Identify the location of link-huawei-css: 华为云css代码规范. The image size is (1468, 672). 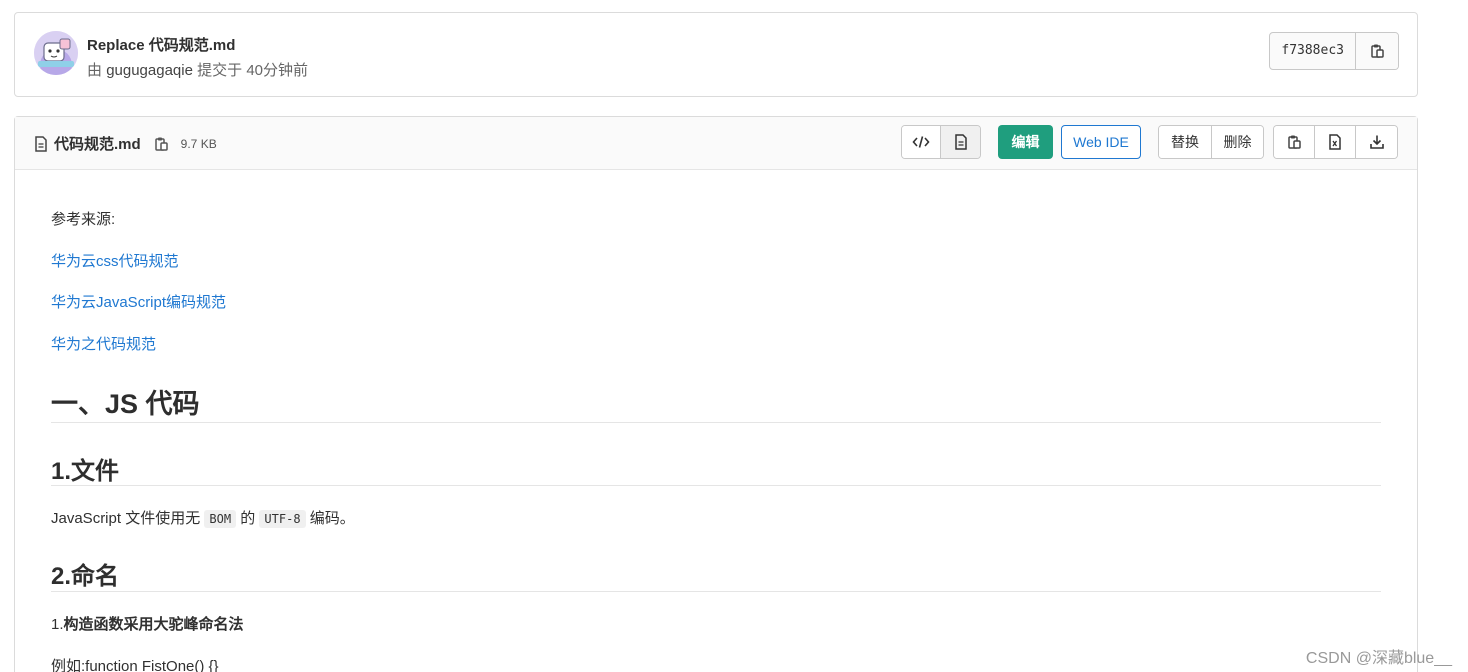
(115, 260).